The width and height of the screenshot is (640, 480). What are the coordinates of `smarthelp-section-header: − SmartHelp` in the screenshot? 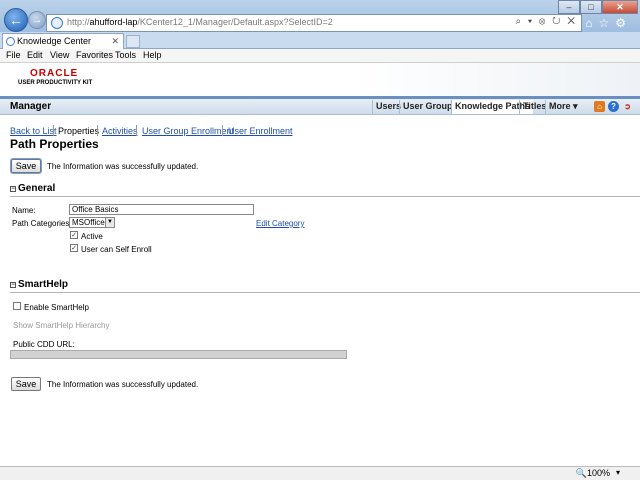 It's located at (39, 284).